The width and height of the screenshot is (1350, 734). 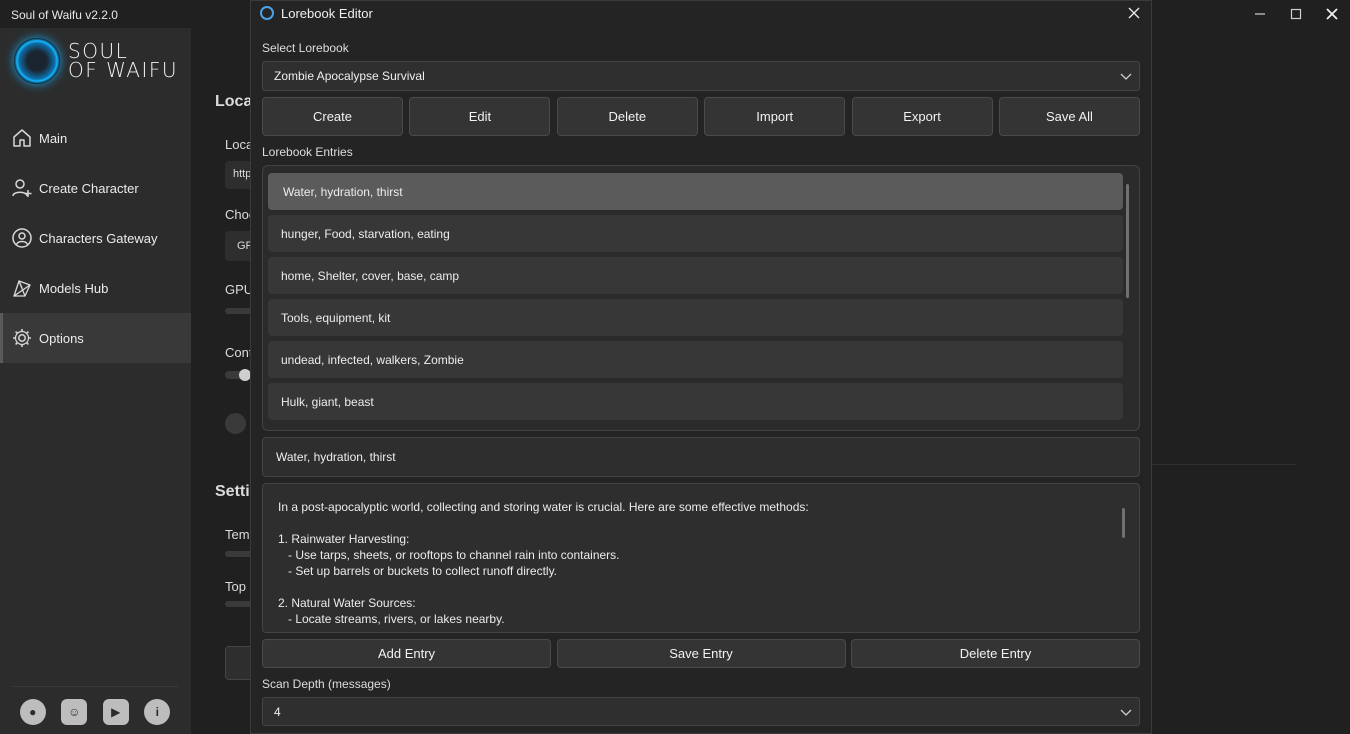 What do you see at coordinates (277, 711) in the screenshot?
I see `scan-depth-value: 4` at bounding box center [277, 711].